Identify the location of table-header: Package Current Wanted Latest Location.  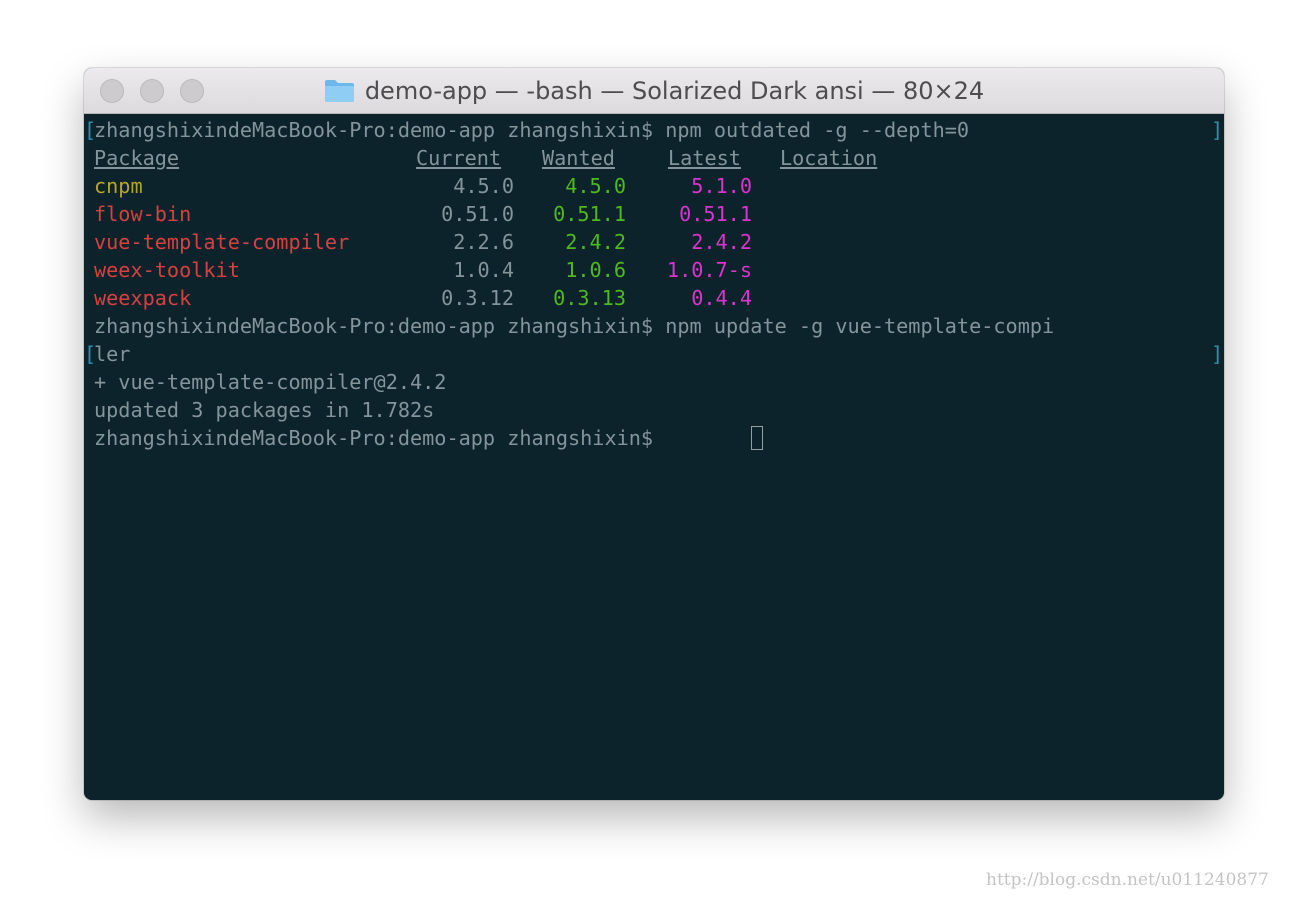
(654, 158).